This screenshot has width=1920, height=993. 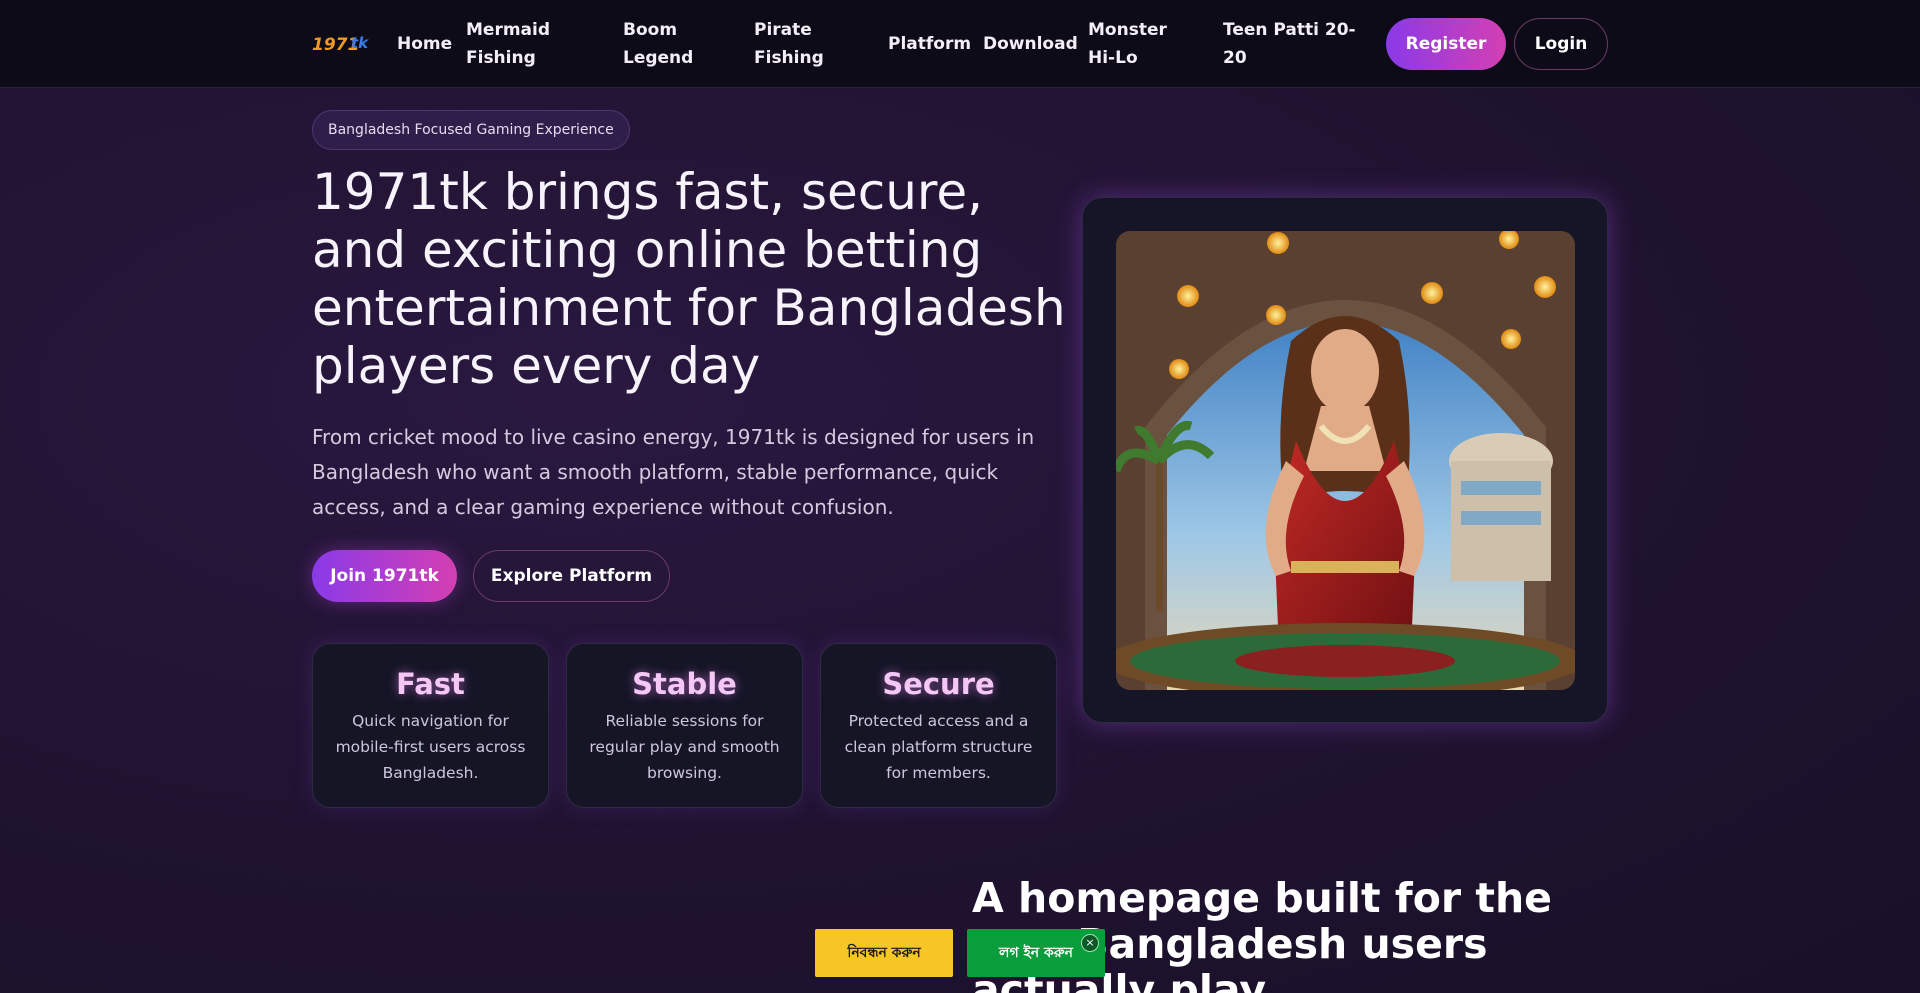 I want to click on nav-mermaid-fishing: Mermaid Fishing, so click(x=526, y=44).